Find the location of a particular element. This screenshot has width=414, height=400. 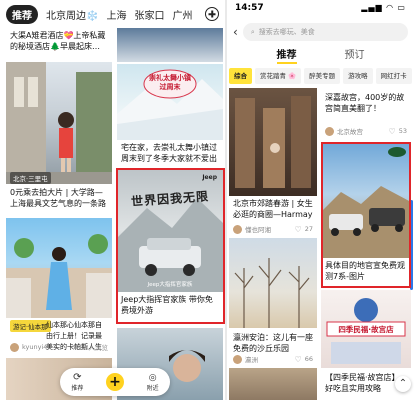

chip-spring-flowers: 赏花踏青 🌸 is located at coordinates (278, 76).